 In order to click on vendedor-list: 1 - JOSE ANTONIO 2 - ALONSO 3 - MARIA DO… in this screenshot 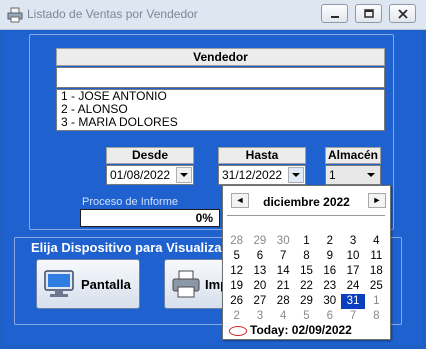, I will do `click(220, 110)`.